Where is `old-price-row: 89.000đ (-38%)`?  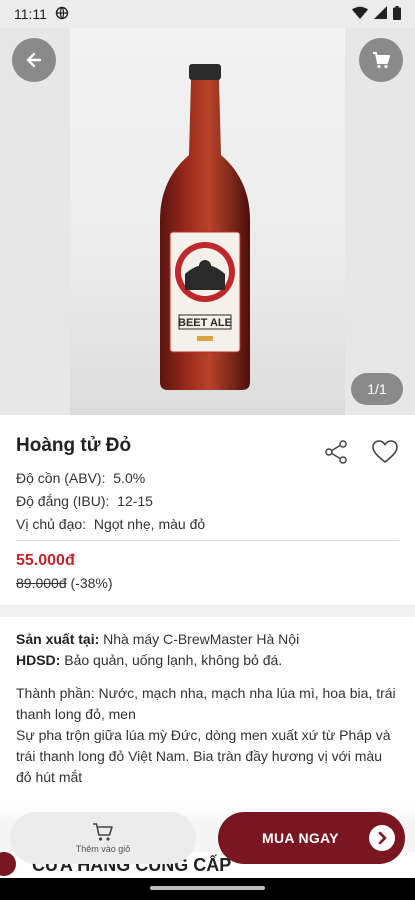 old-price-row: 89.000đ (-38%) is located at coordinates (64, 583).